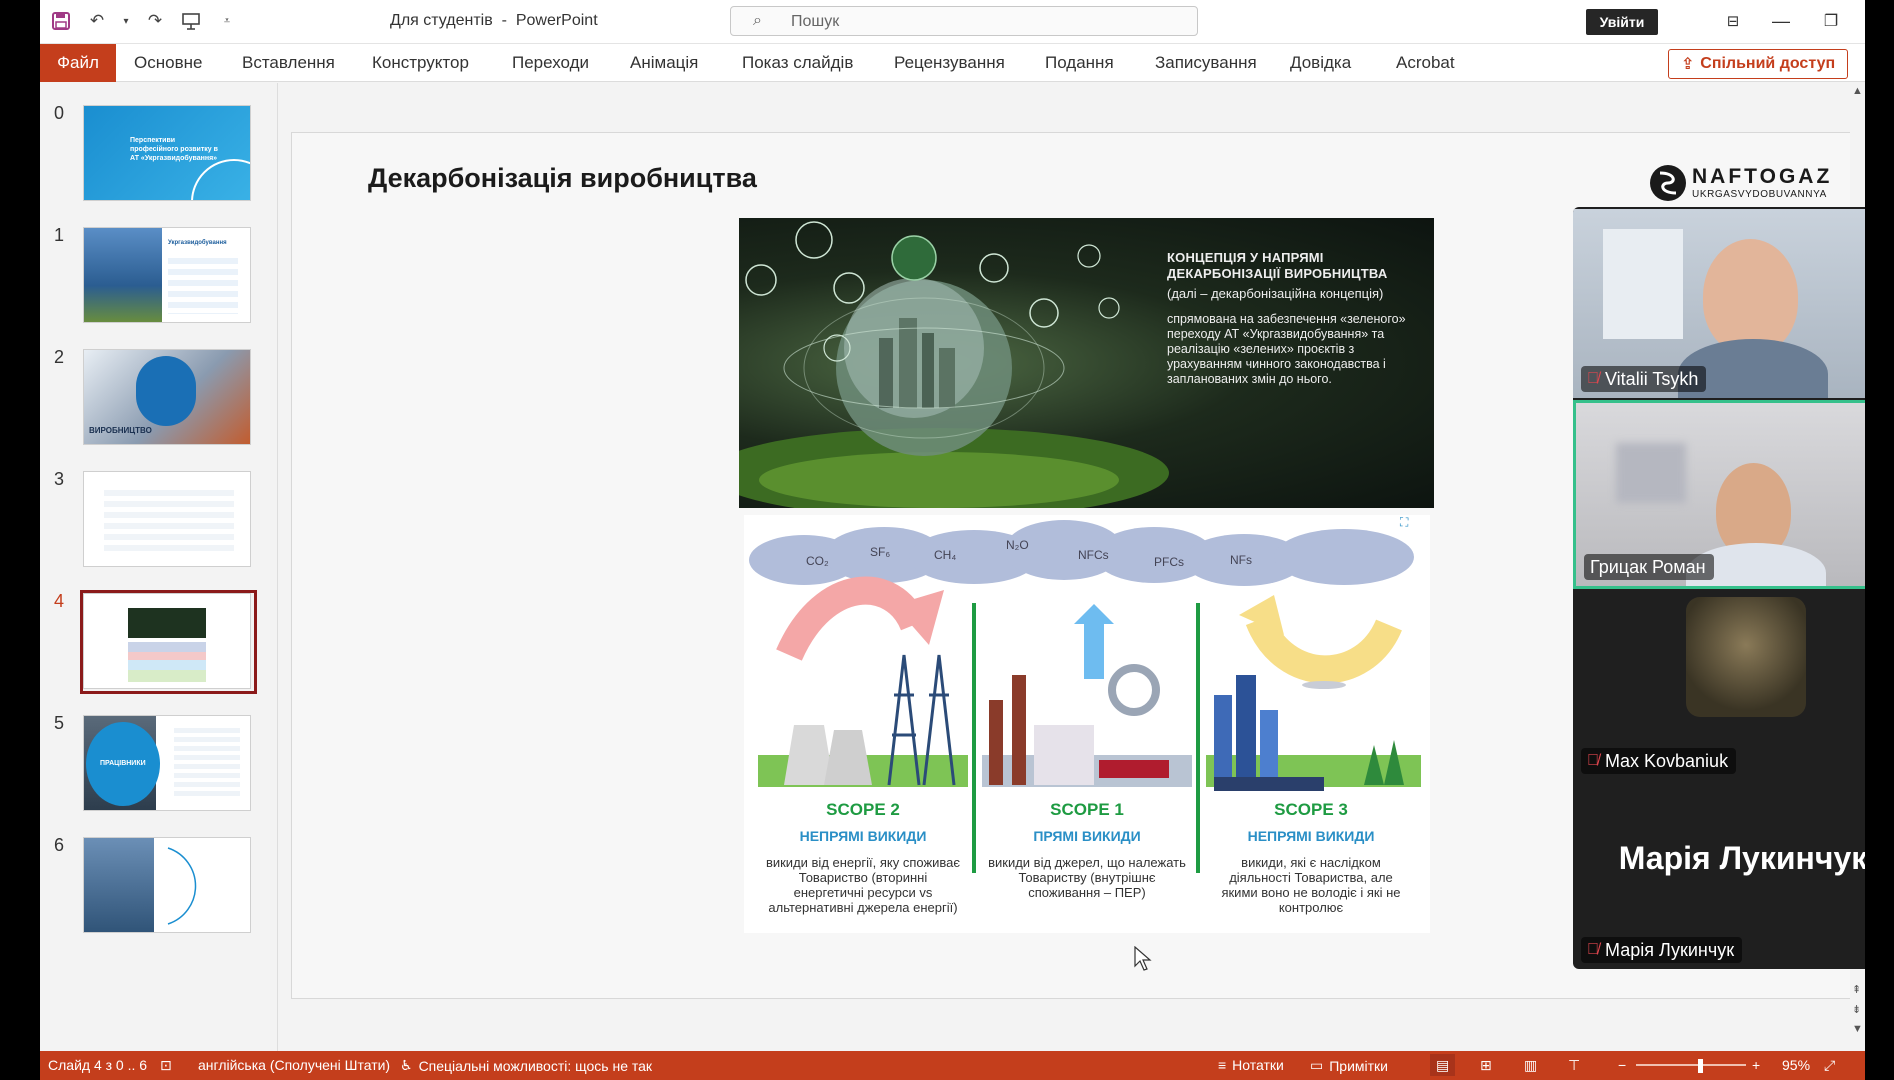 This screenshot has width=1894, height=1080. What do you see at coordinates (1443, 1065) in the screenshot?
I see `normal-view-icon: ▤` at bounding box center [1443, 1065].